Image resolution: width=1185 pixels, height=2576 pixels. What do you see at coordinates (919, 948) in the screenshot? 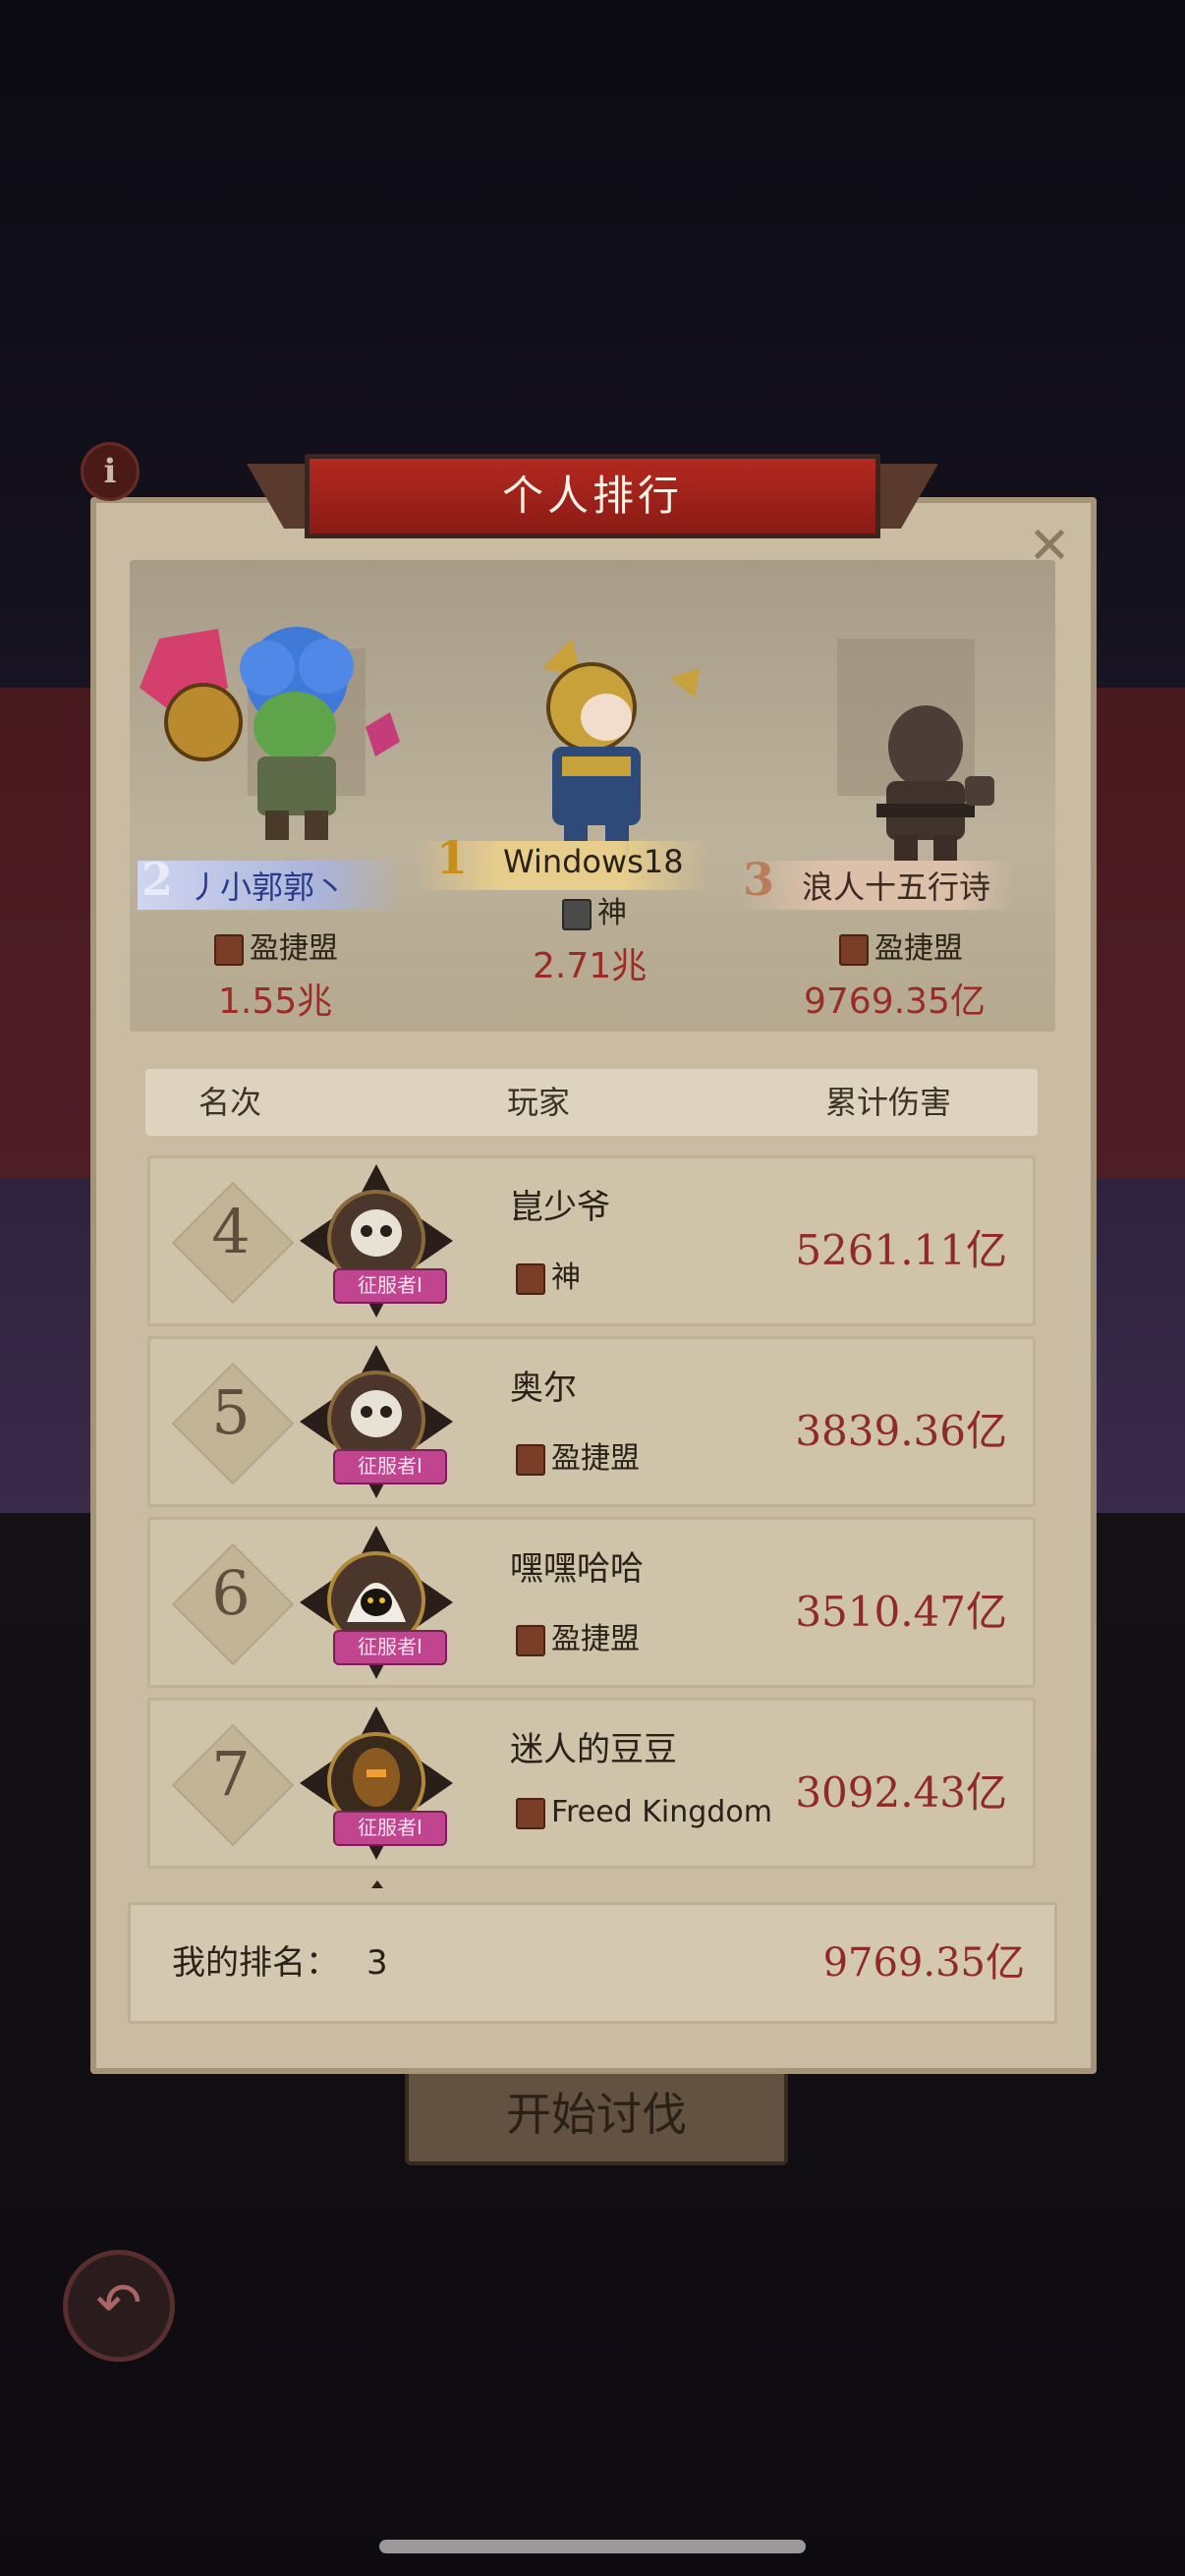
I see `rank3-guild-name: 盈捷盟` at bounding box center [919, 948].